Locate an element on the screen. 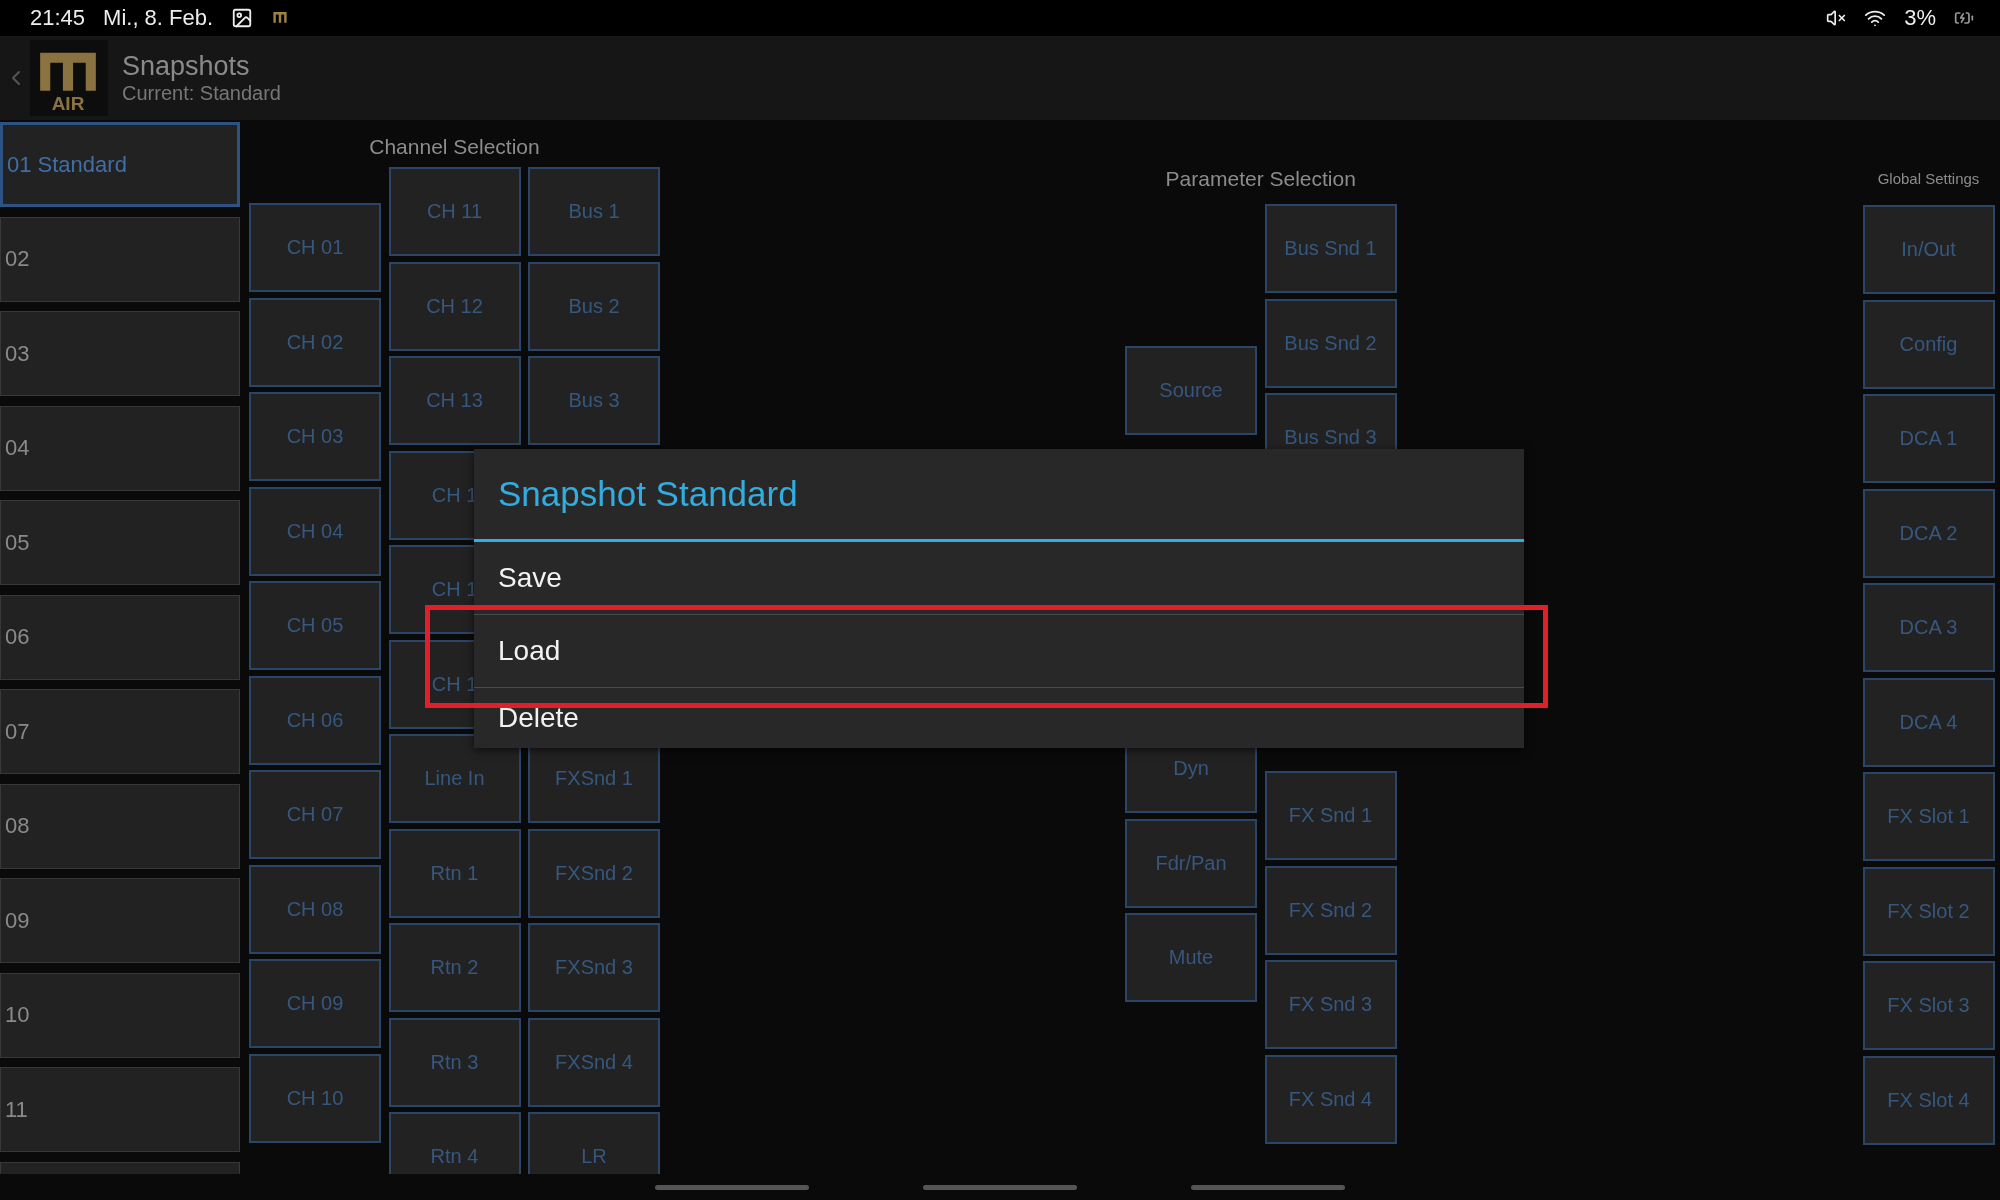 The image size is (2000, 1200). selection-button: Bus Snd 2 is located at coordinates (1330, 343).